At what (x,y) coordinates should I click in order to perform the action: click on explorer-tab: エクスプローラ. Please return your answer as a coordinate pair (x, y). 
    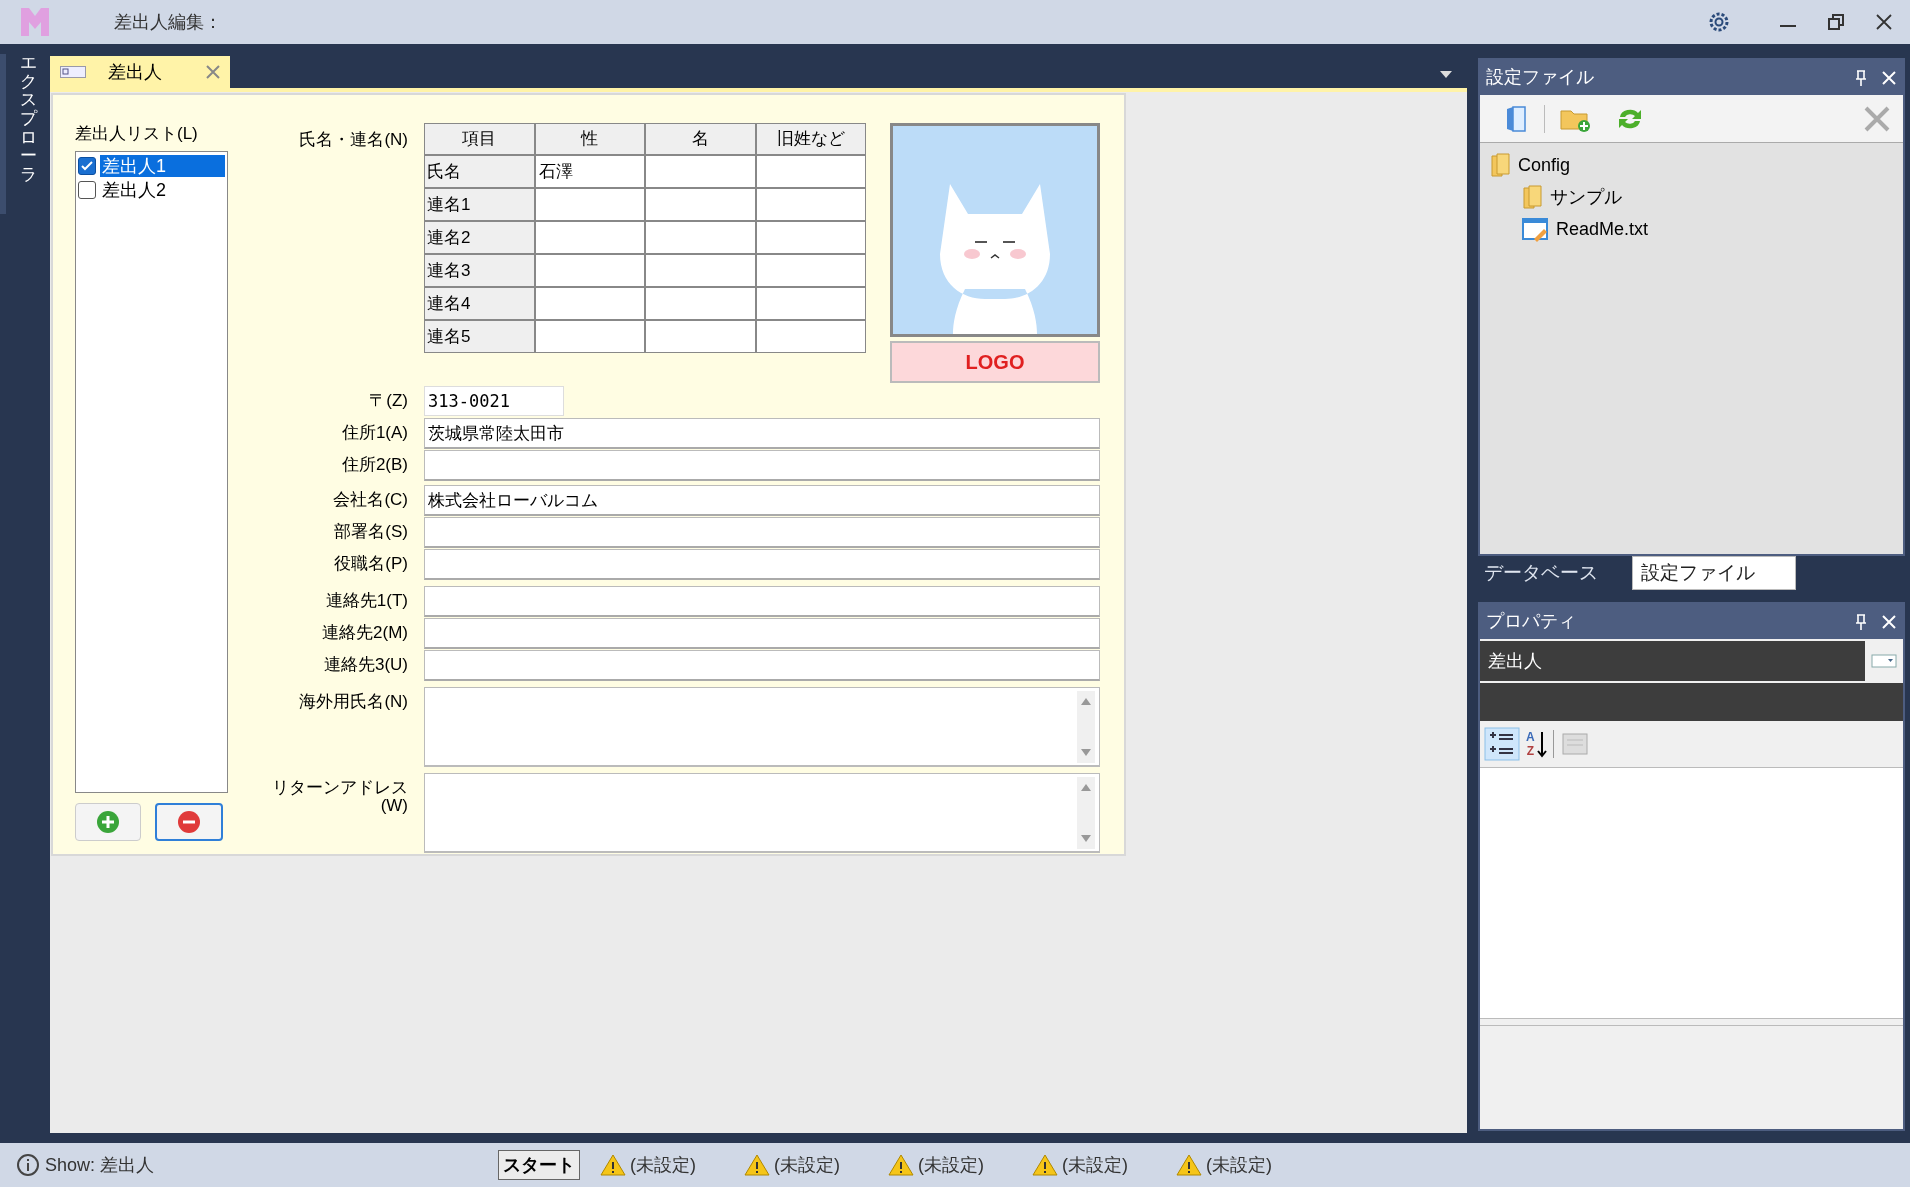
    Looking at the image, I should click on (29, 119).